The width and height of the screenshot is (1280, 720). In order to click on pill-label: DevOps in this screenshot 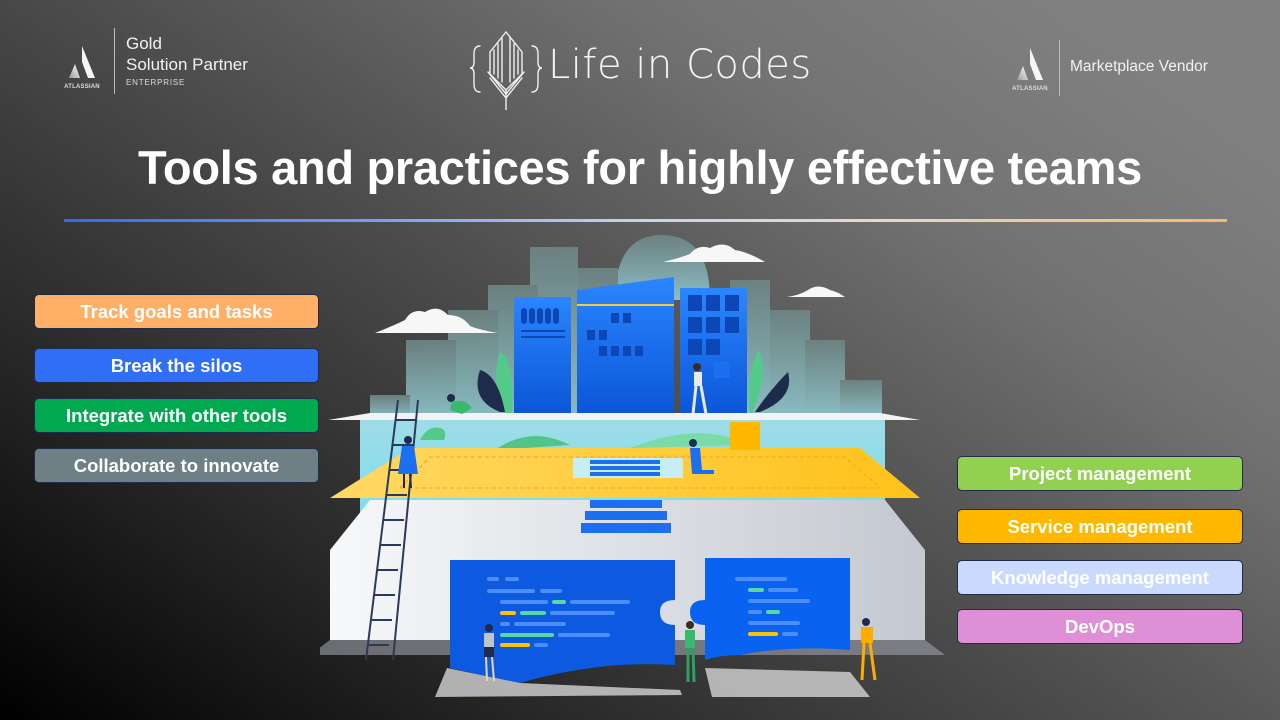, I will do `click(1100, 626)`.